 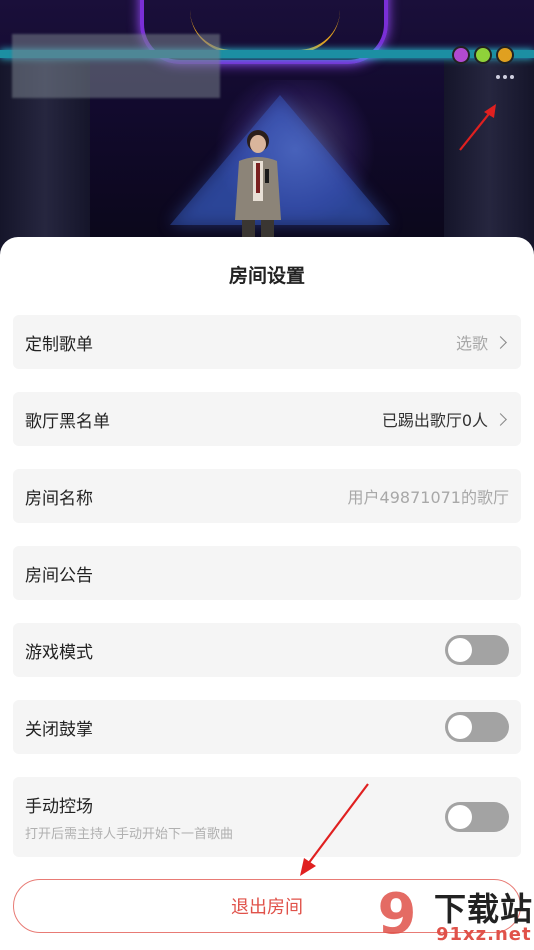 What do you see at coordinates (484, 934) in the screenshot?
I see `watermark-url: 91xz.net` at bounding box center [484, 934].